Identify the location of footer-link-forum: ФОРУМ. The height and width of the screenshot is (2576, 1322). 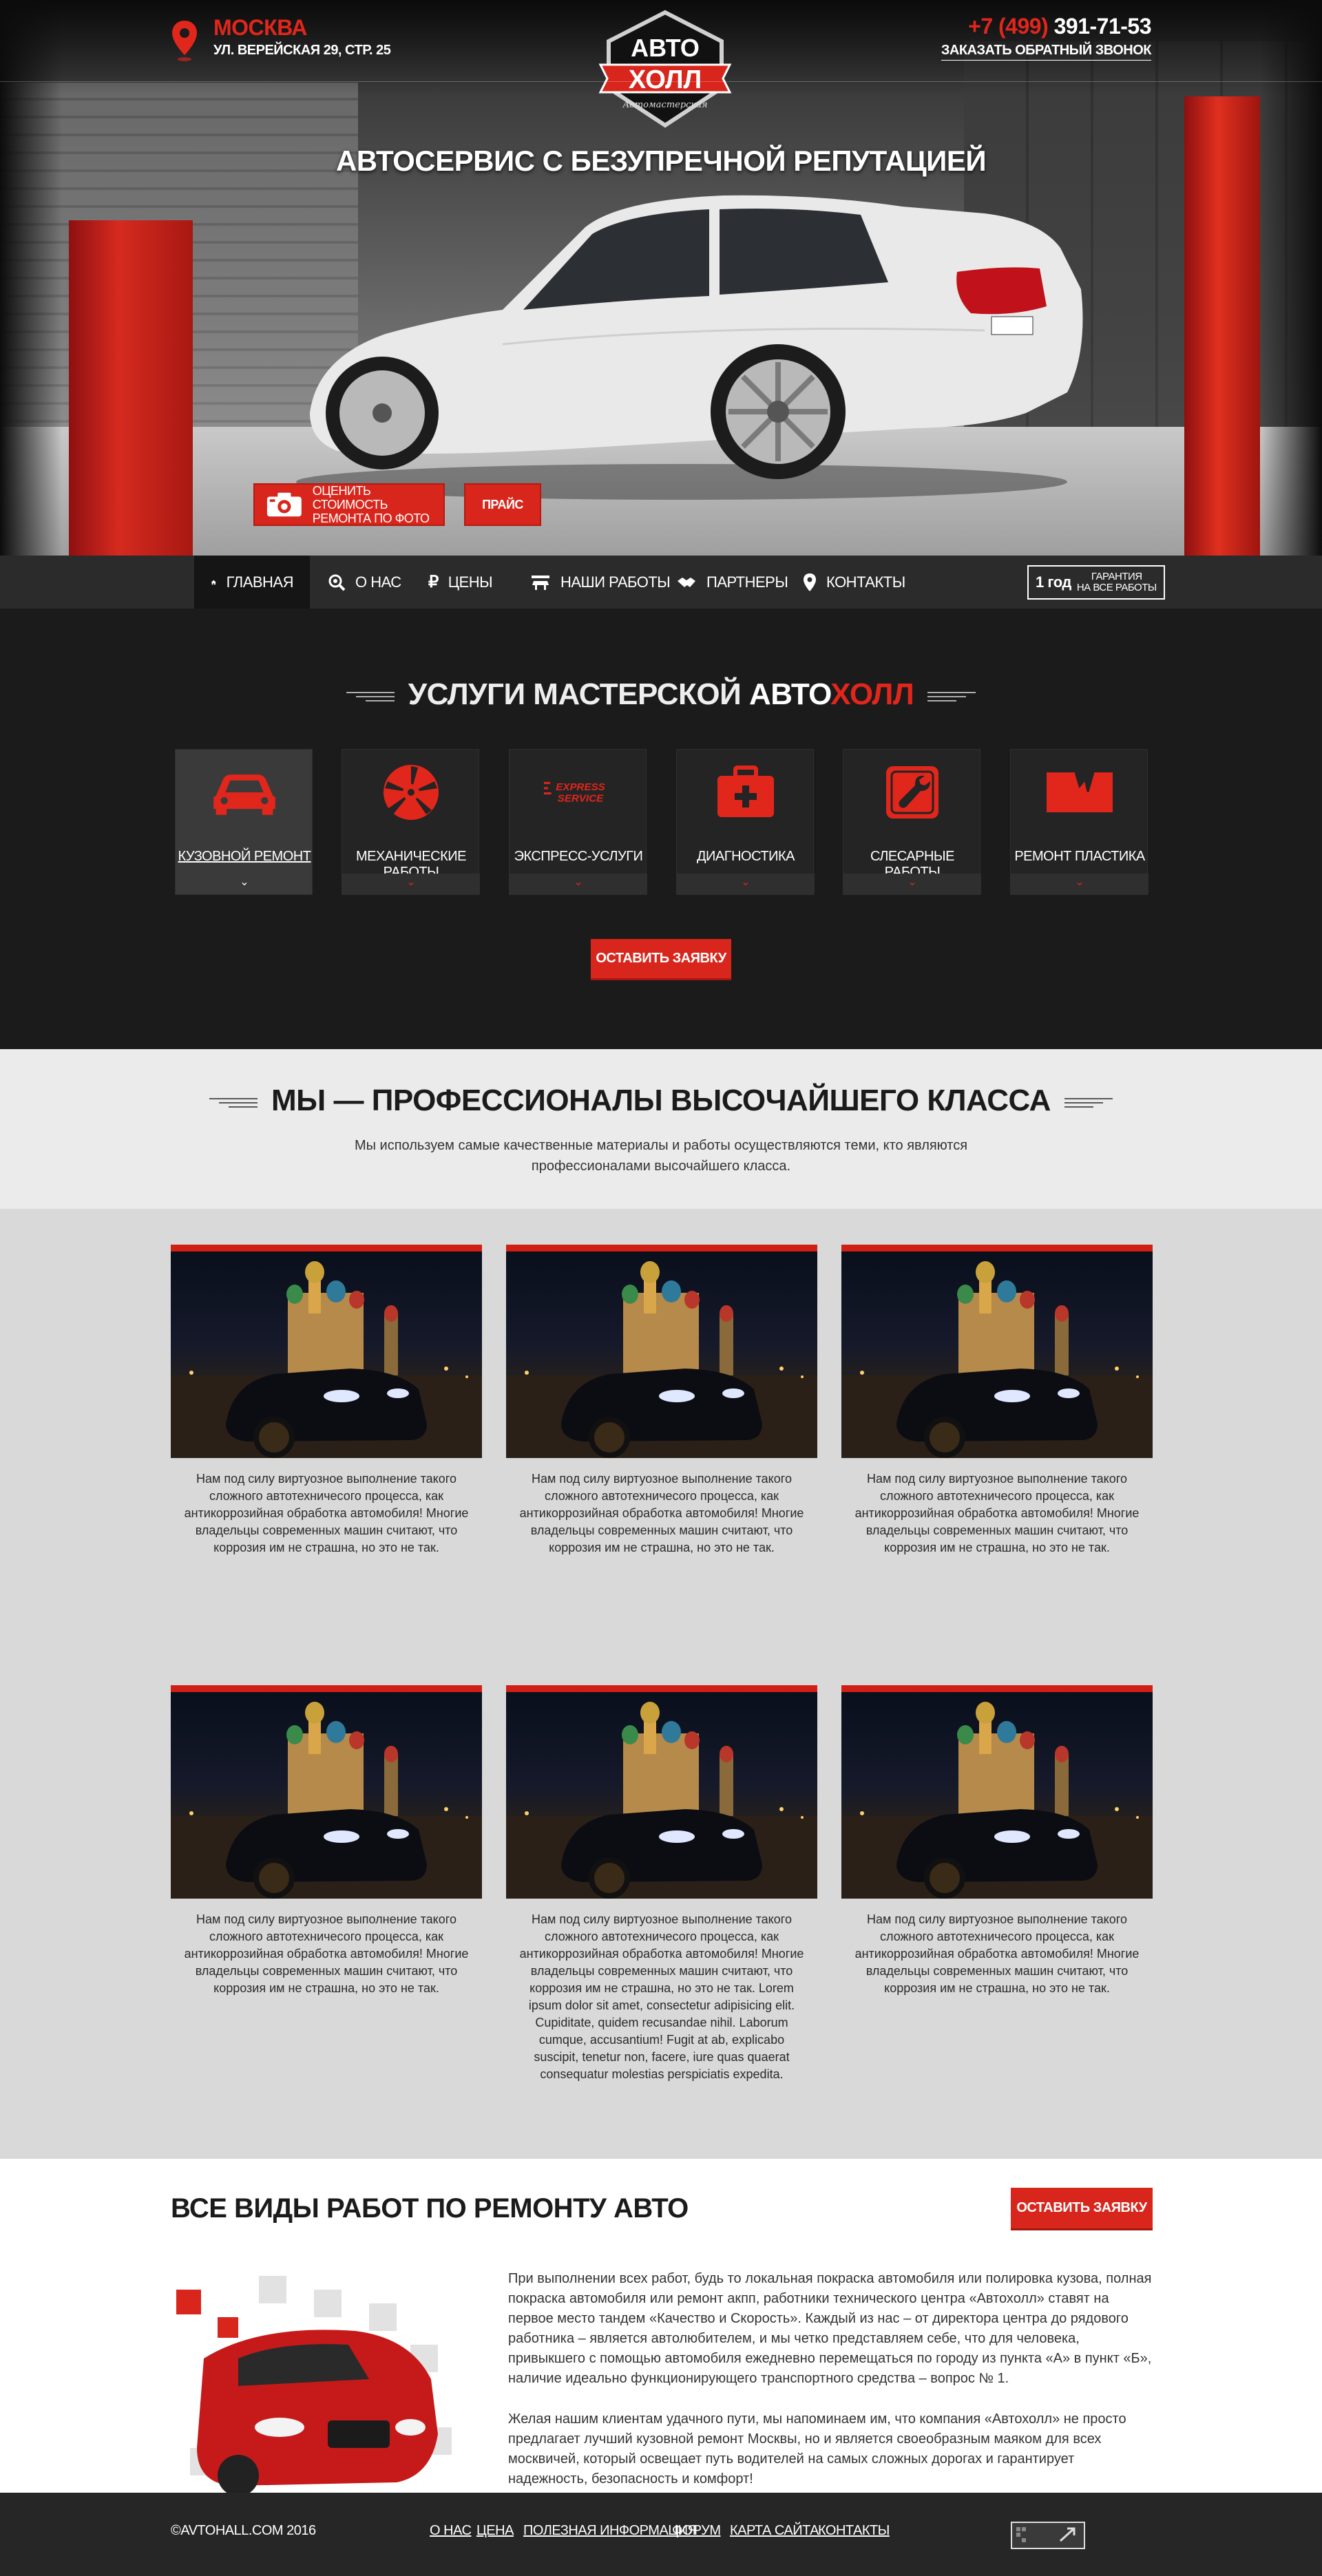
(696, 2531).